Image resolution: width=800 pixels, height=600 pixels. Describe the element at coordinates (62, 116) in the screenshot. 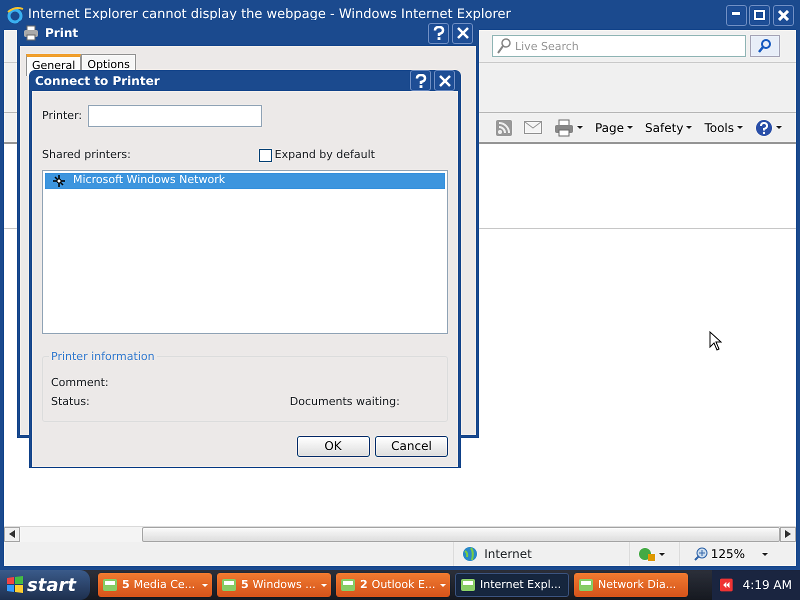

I see `field-label: Printer:` at that location.